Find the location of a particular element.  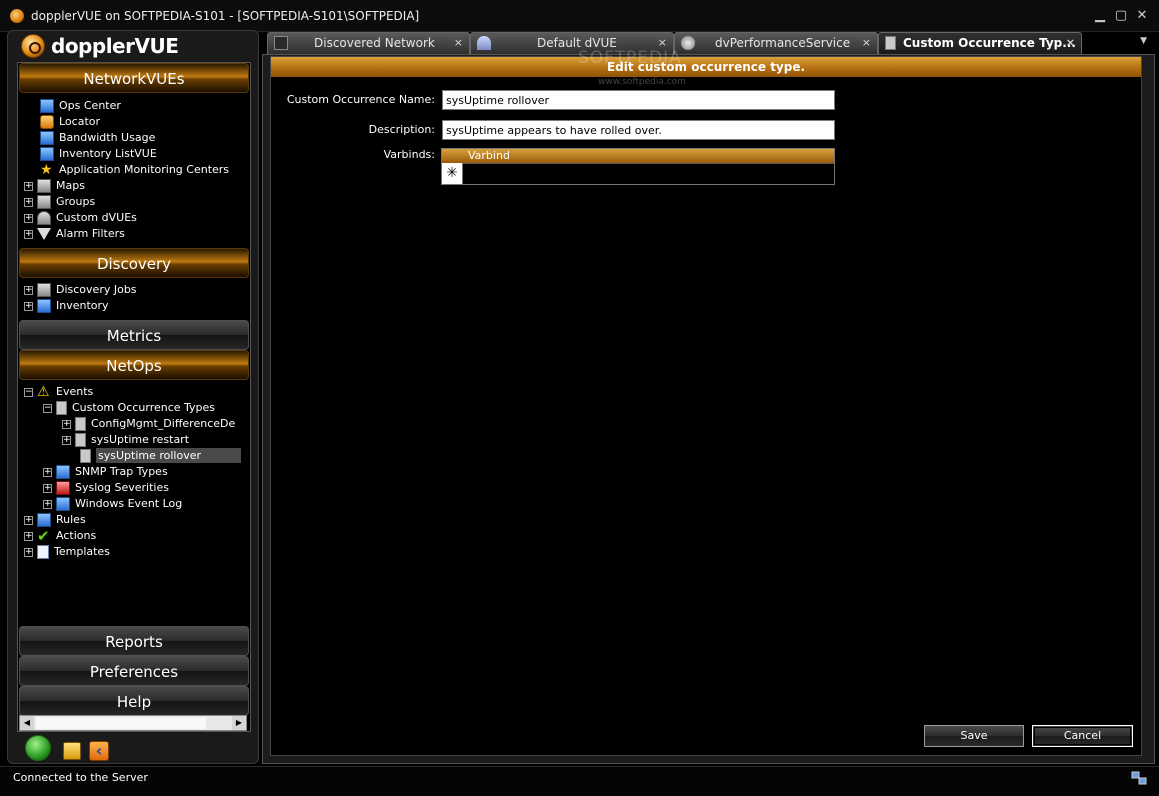

inventory-list-icon is located at coordinates (47, 154).